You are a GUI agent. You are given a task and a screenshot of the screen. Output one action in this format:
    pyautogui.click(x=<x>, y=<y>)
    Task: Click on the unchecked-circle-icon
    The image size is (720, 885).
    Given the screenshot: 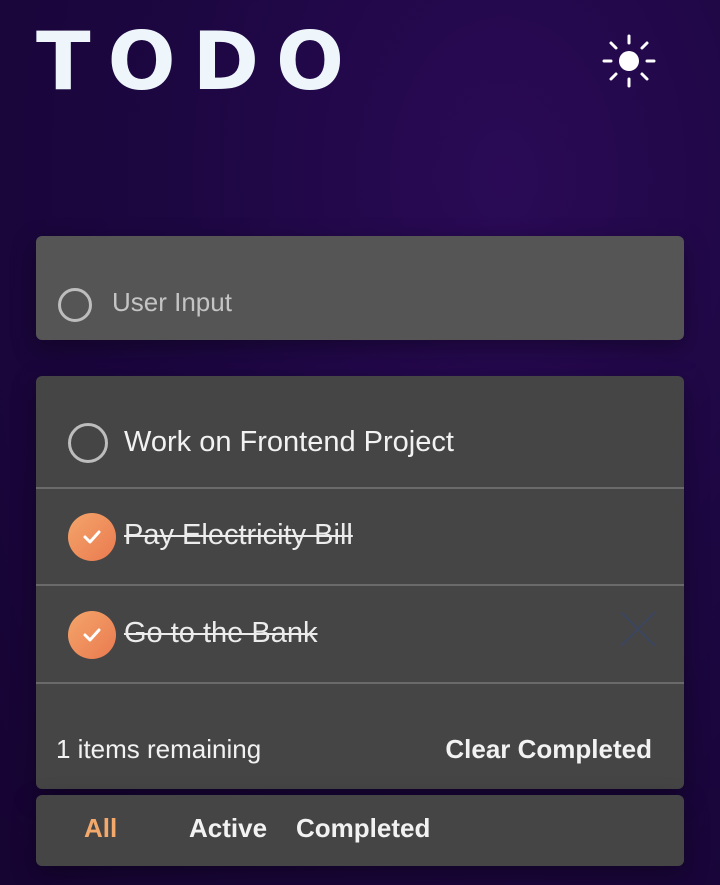 What is the action you would take?
    pyautogui.click(x=88, y=443)
    